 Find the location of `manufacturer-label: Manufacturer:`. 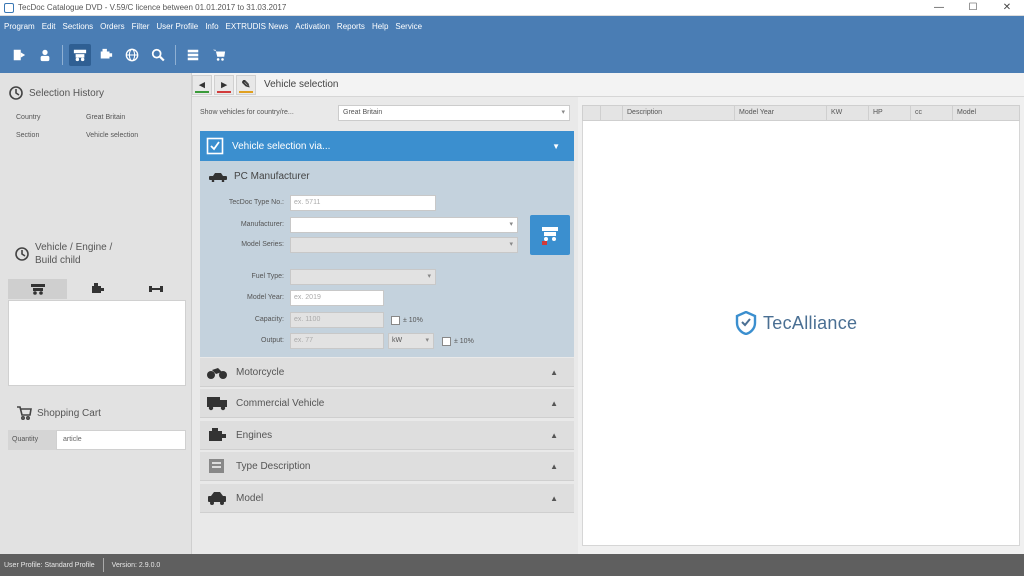

manufacturer-label: Manufacturer: is located at coordinates (262, 224).